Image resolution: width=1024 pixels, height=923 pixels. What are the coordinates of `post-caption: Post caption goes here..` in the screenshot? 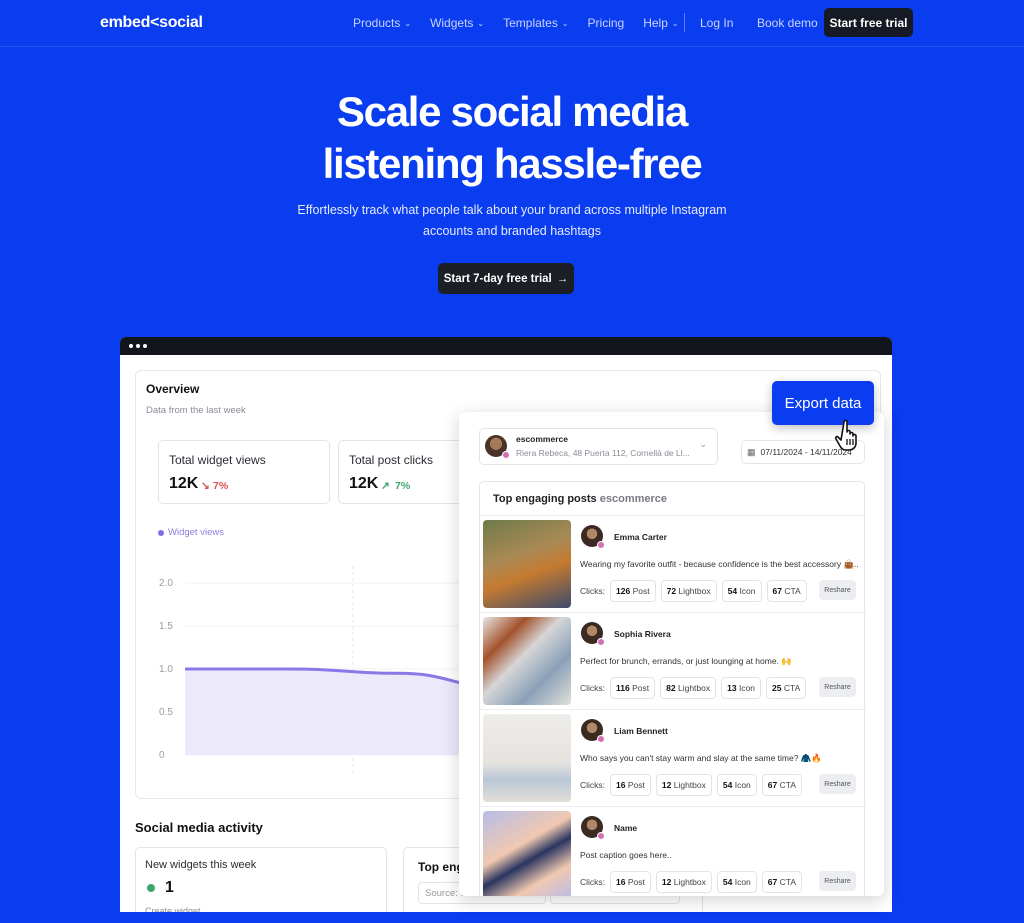 It's located at (626, 855).